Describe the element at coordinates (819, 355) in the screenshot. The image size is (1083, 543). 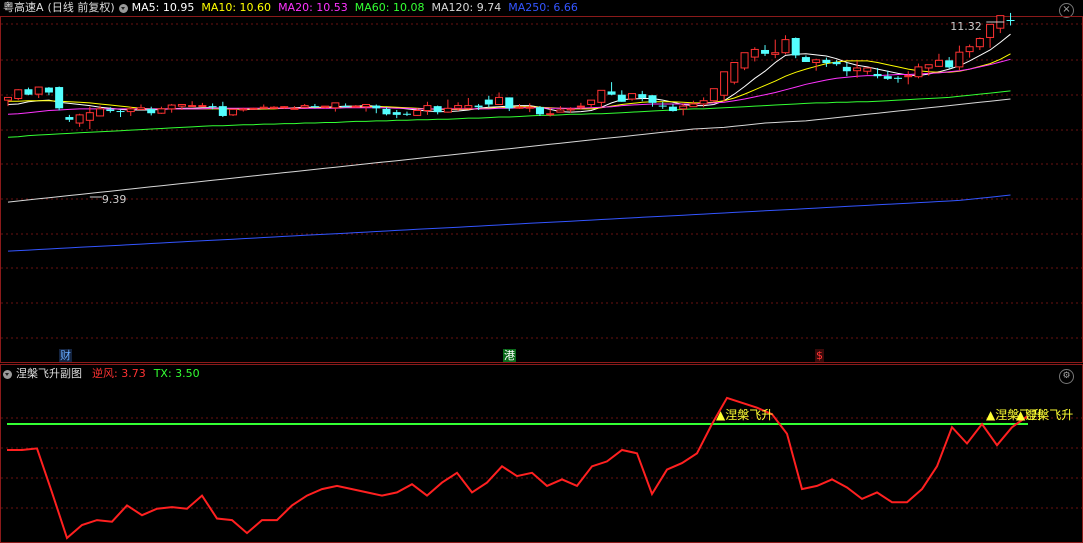
I see `event-flag-dividend: $` at that location.